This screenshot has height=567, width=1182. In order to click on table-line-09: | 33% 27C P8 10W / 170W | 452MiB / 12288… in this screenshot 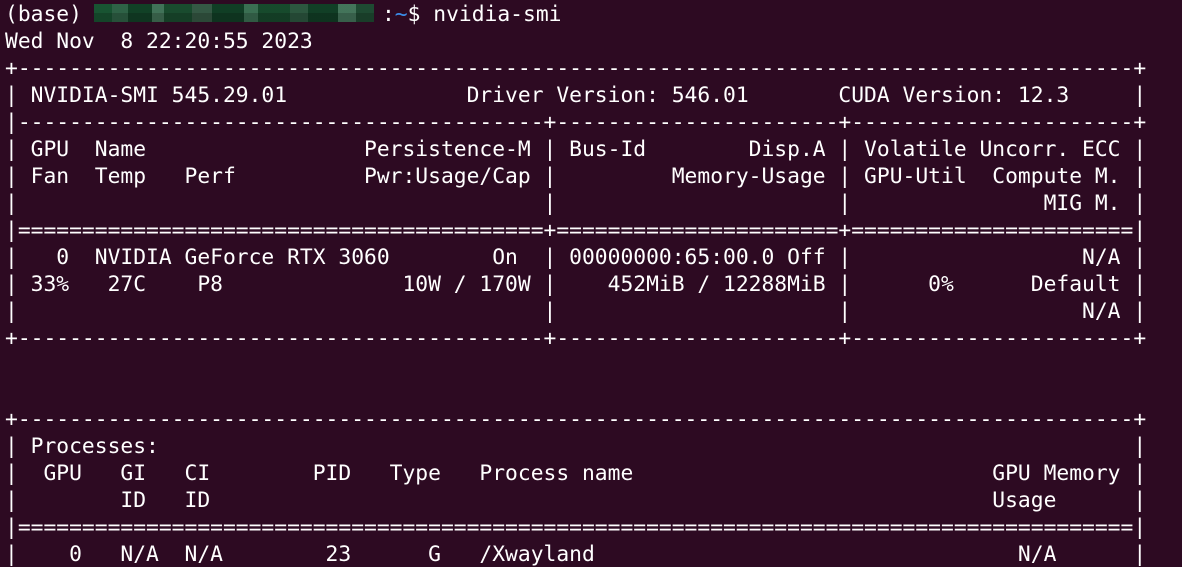, I will do `click(576, 284)`.